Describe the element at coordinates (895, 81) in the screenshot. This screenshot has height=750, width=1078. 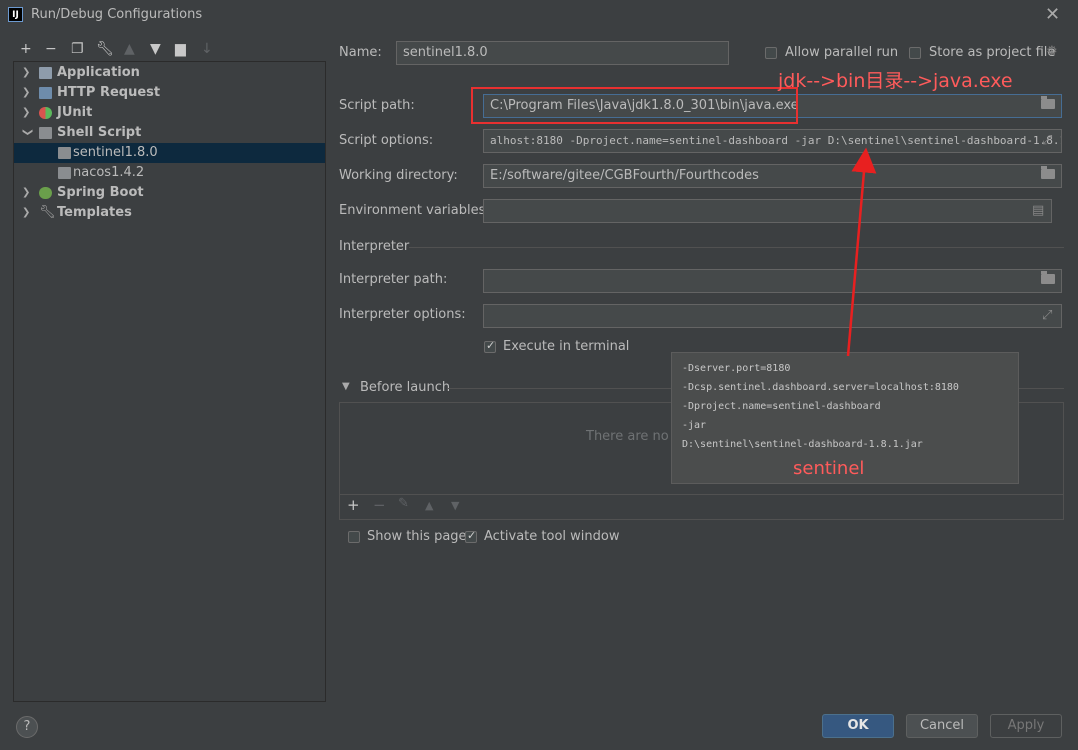
I see `annotation-jdk: jdk-->bin目录-->java.exe` at that location.